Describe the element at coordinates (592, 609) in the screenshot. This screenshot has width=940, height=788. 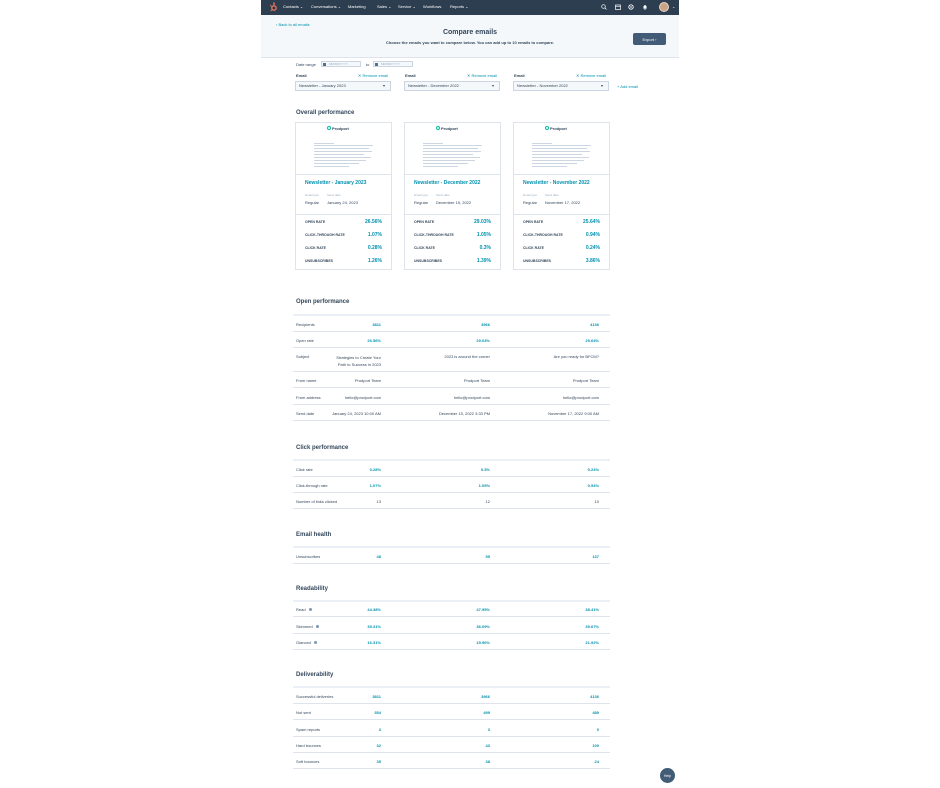
I see `table-cell: 38.41%` at that location.